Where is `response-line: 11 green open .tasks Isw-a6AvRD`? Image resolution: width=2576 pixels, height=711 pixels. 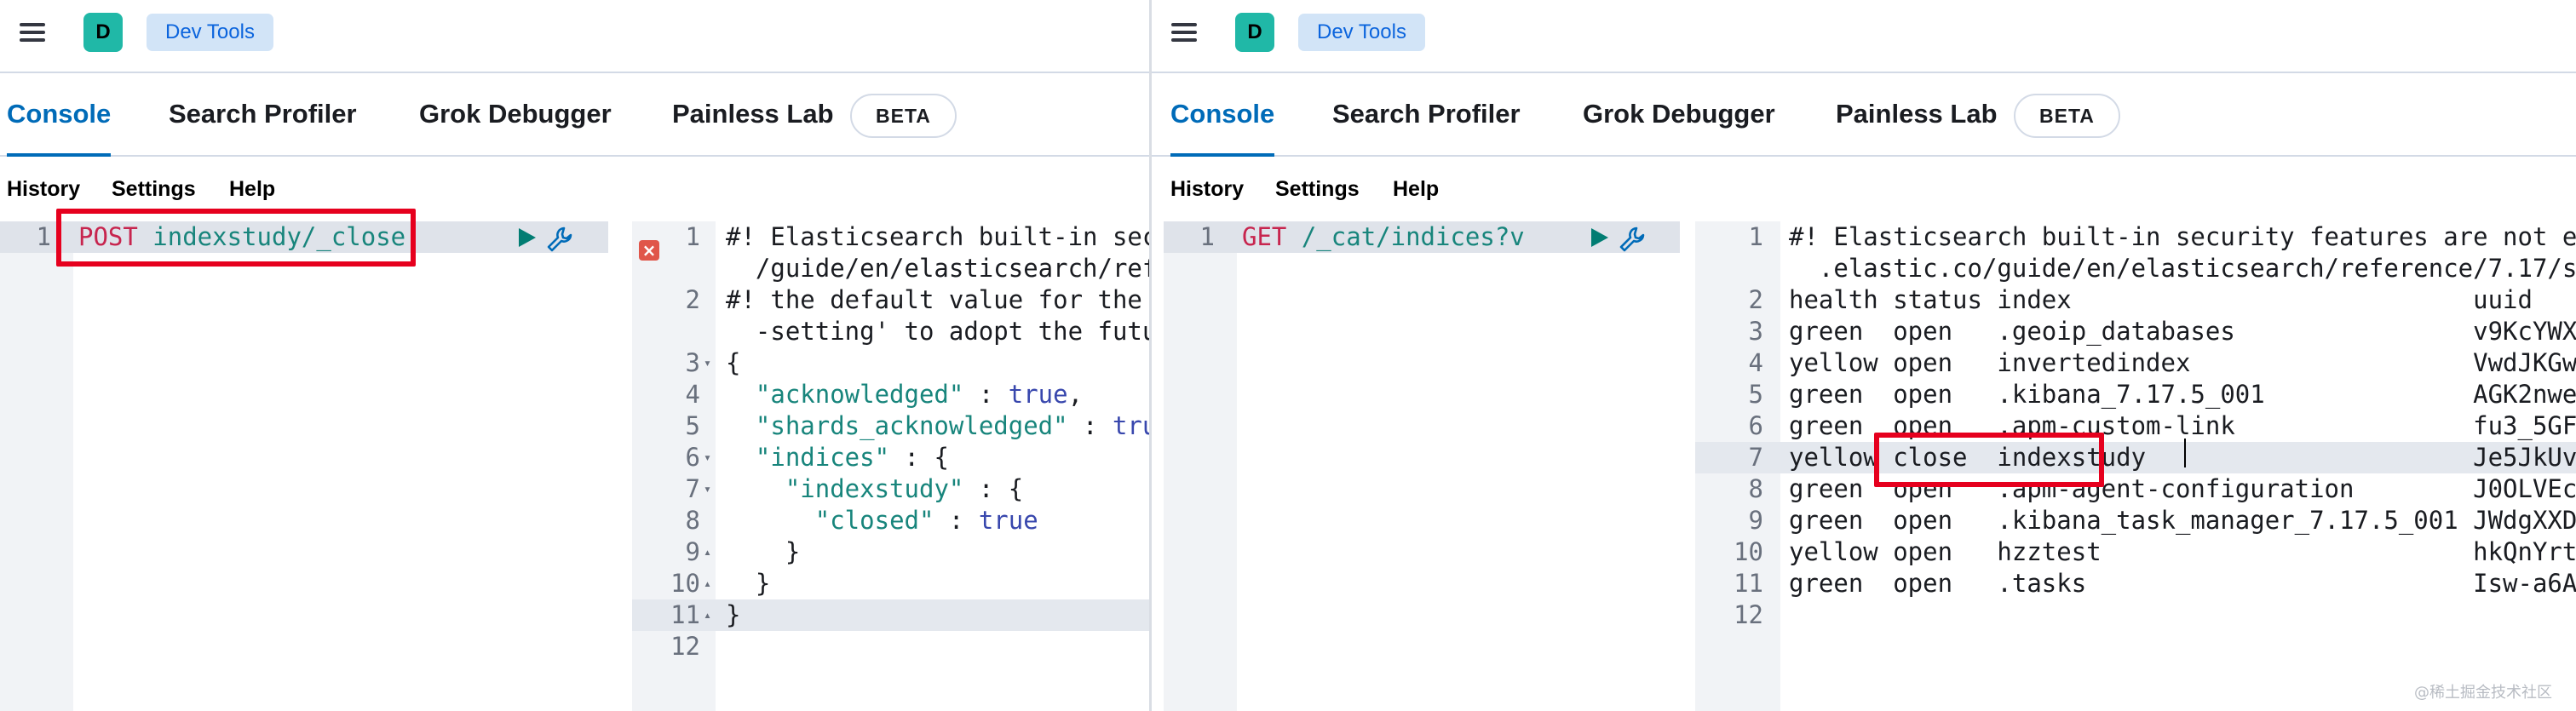
response-line: 11 green open .tasks Isw-a6AvRD is located at coordinates (2136, 583).